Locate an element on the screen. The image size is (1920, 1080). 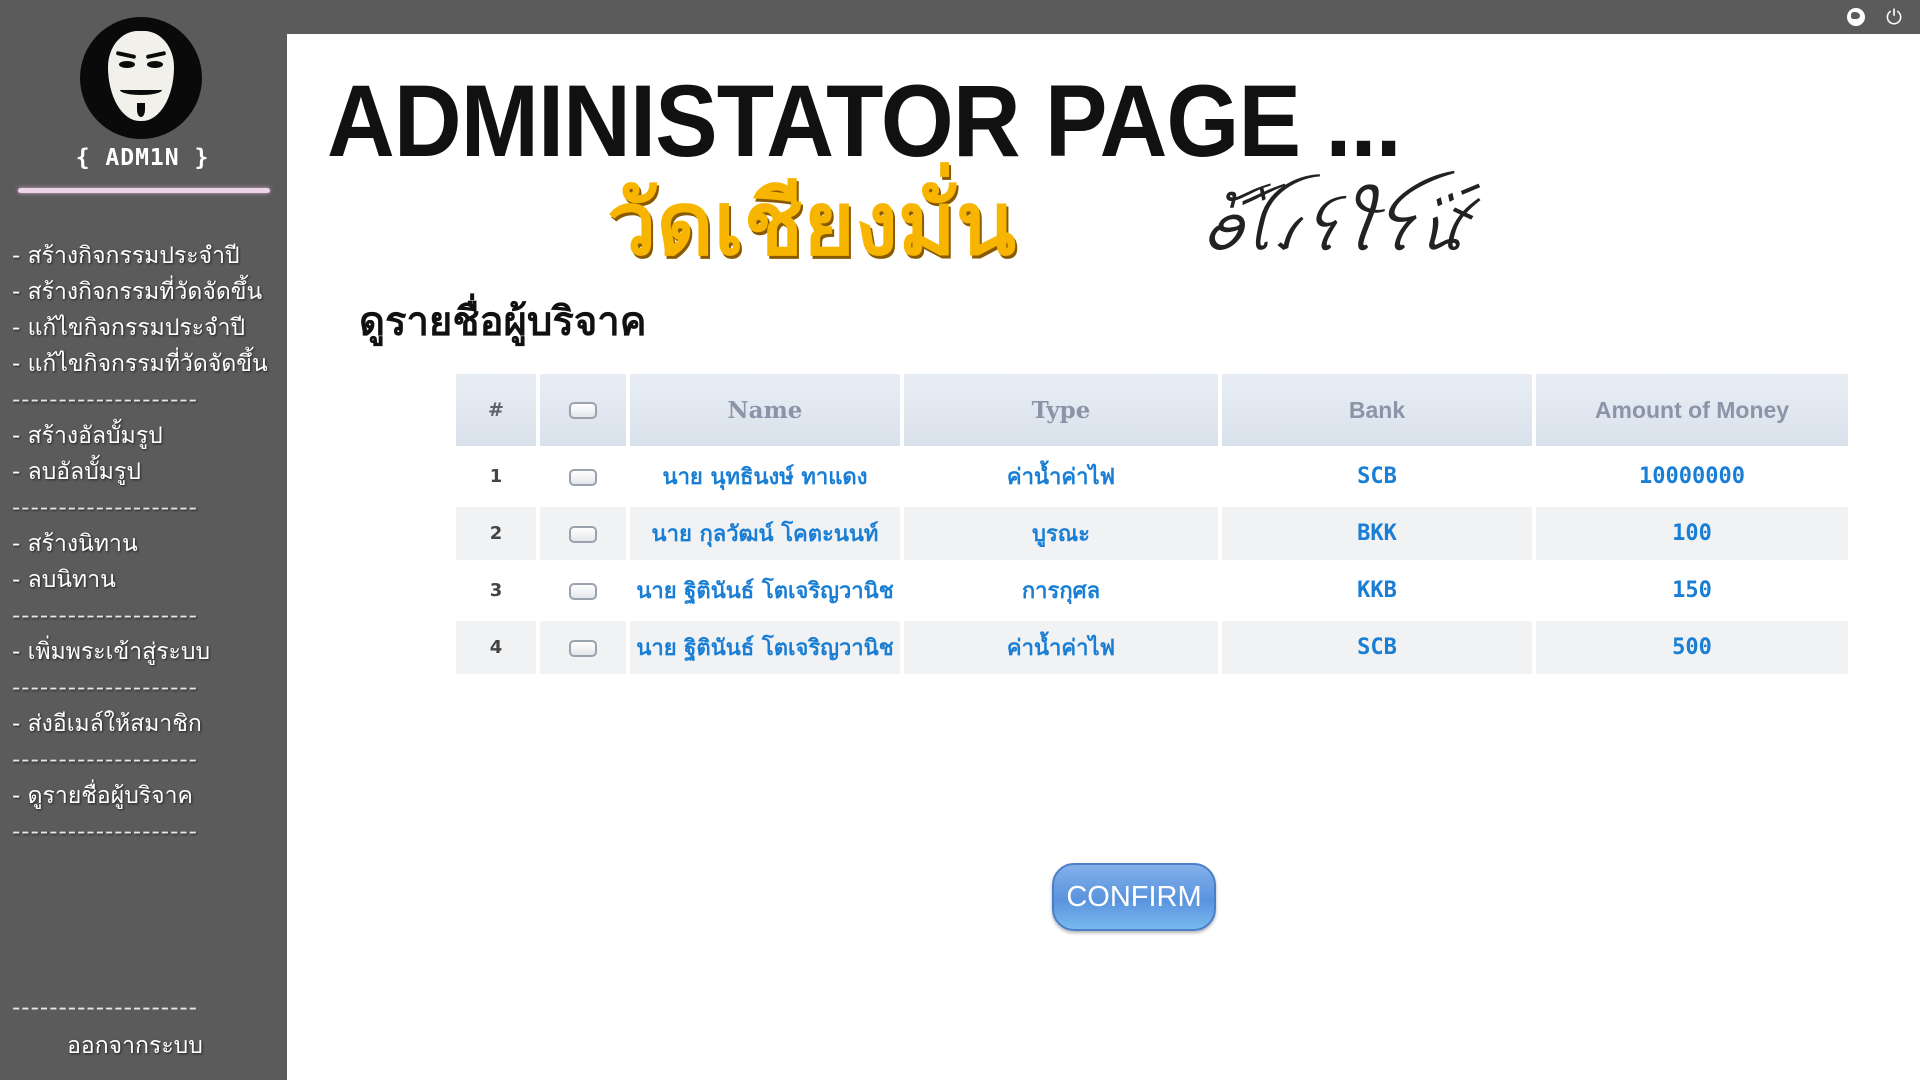
avatar is located at coordinates (141, 78).